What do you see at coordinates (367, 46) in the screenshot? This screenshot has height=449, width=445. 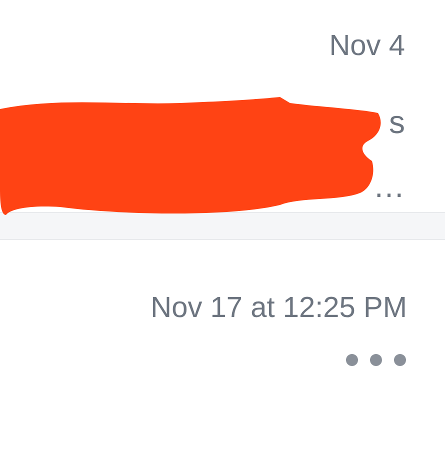 I see `message-date: Nov 4` at bounding box center [367, 46].